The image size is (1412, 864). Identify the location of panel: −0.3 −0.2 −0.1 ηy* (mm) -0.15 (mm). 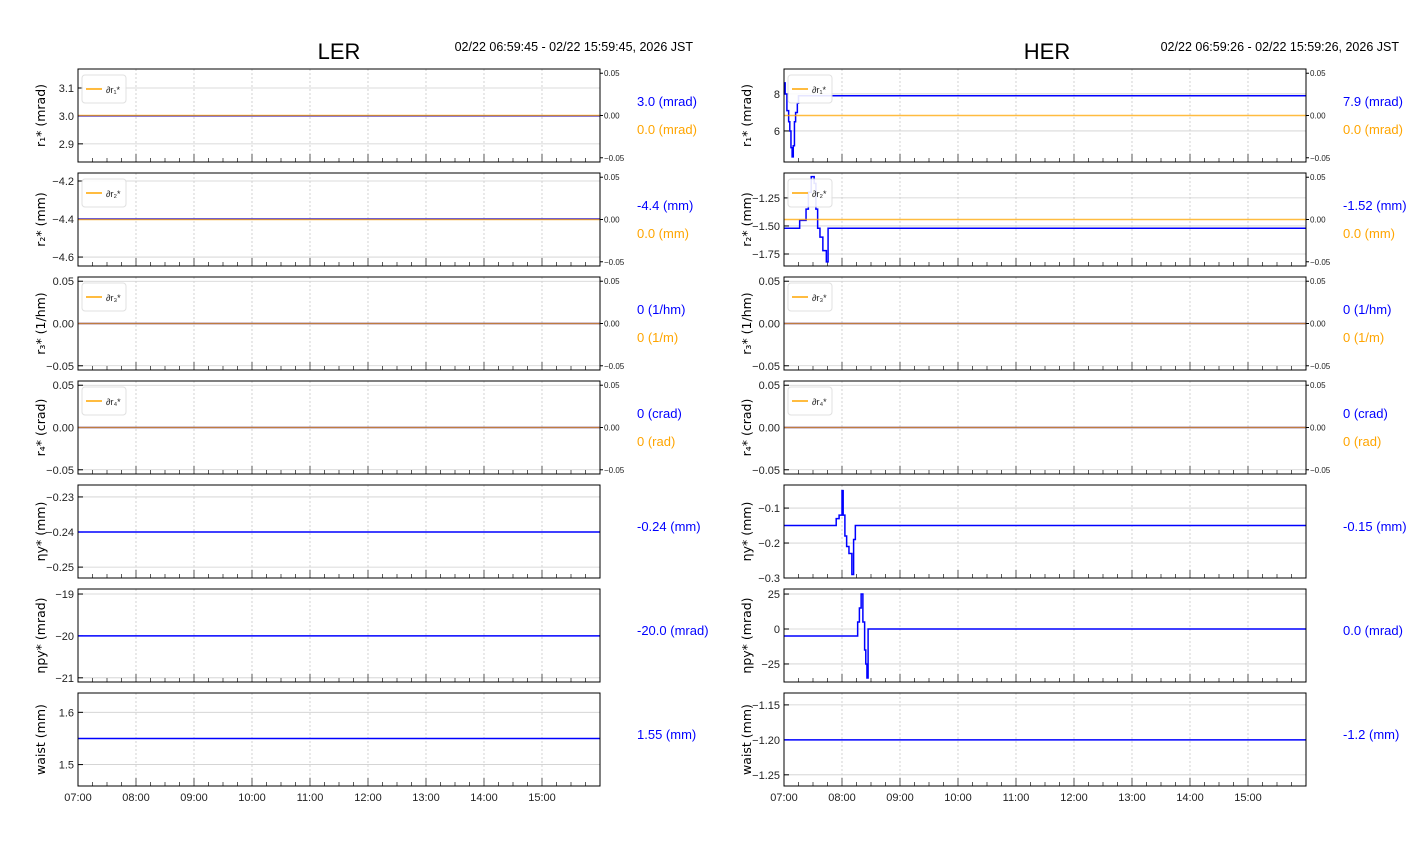
(1073, 534).